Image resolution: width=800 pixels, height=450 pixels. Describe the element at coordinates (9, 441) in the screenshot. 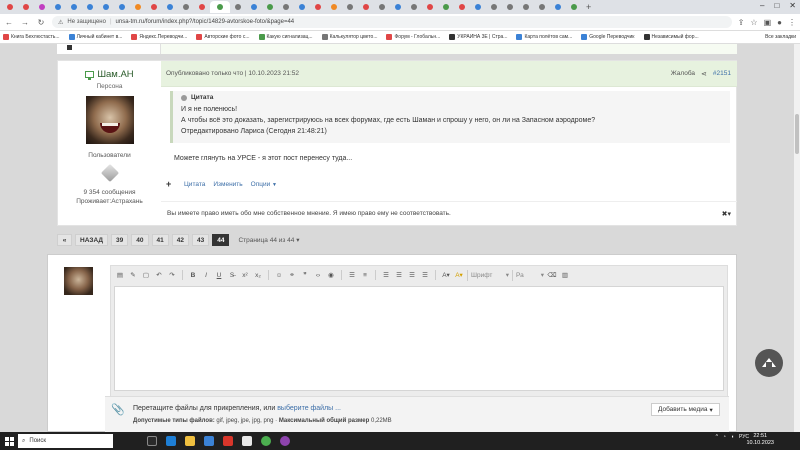

I see `start-button` at that location.